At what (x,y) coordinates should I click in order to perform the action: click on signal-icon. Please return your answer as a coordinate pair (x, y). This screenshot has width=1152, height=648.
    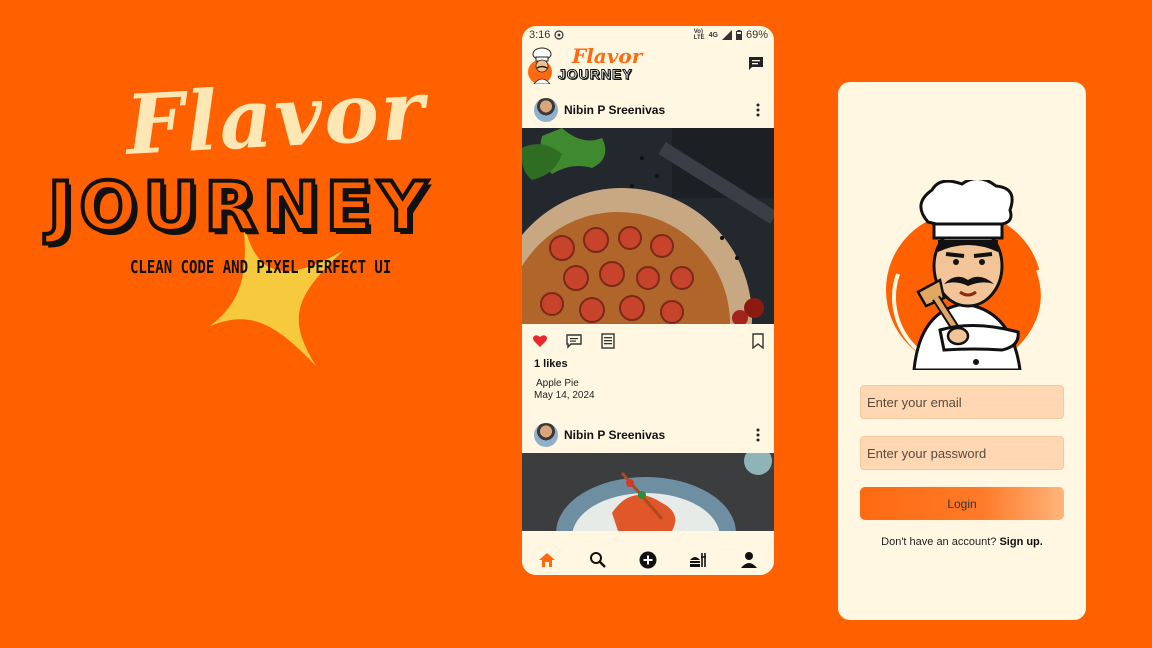
    Looking at the image, I should click on (726, 35).